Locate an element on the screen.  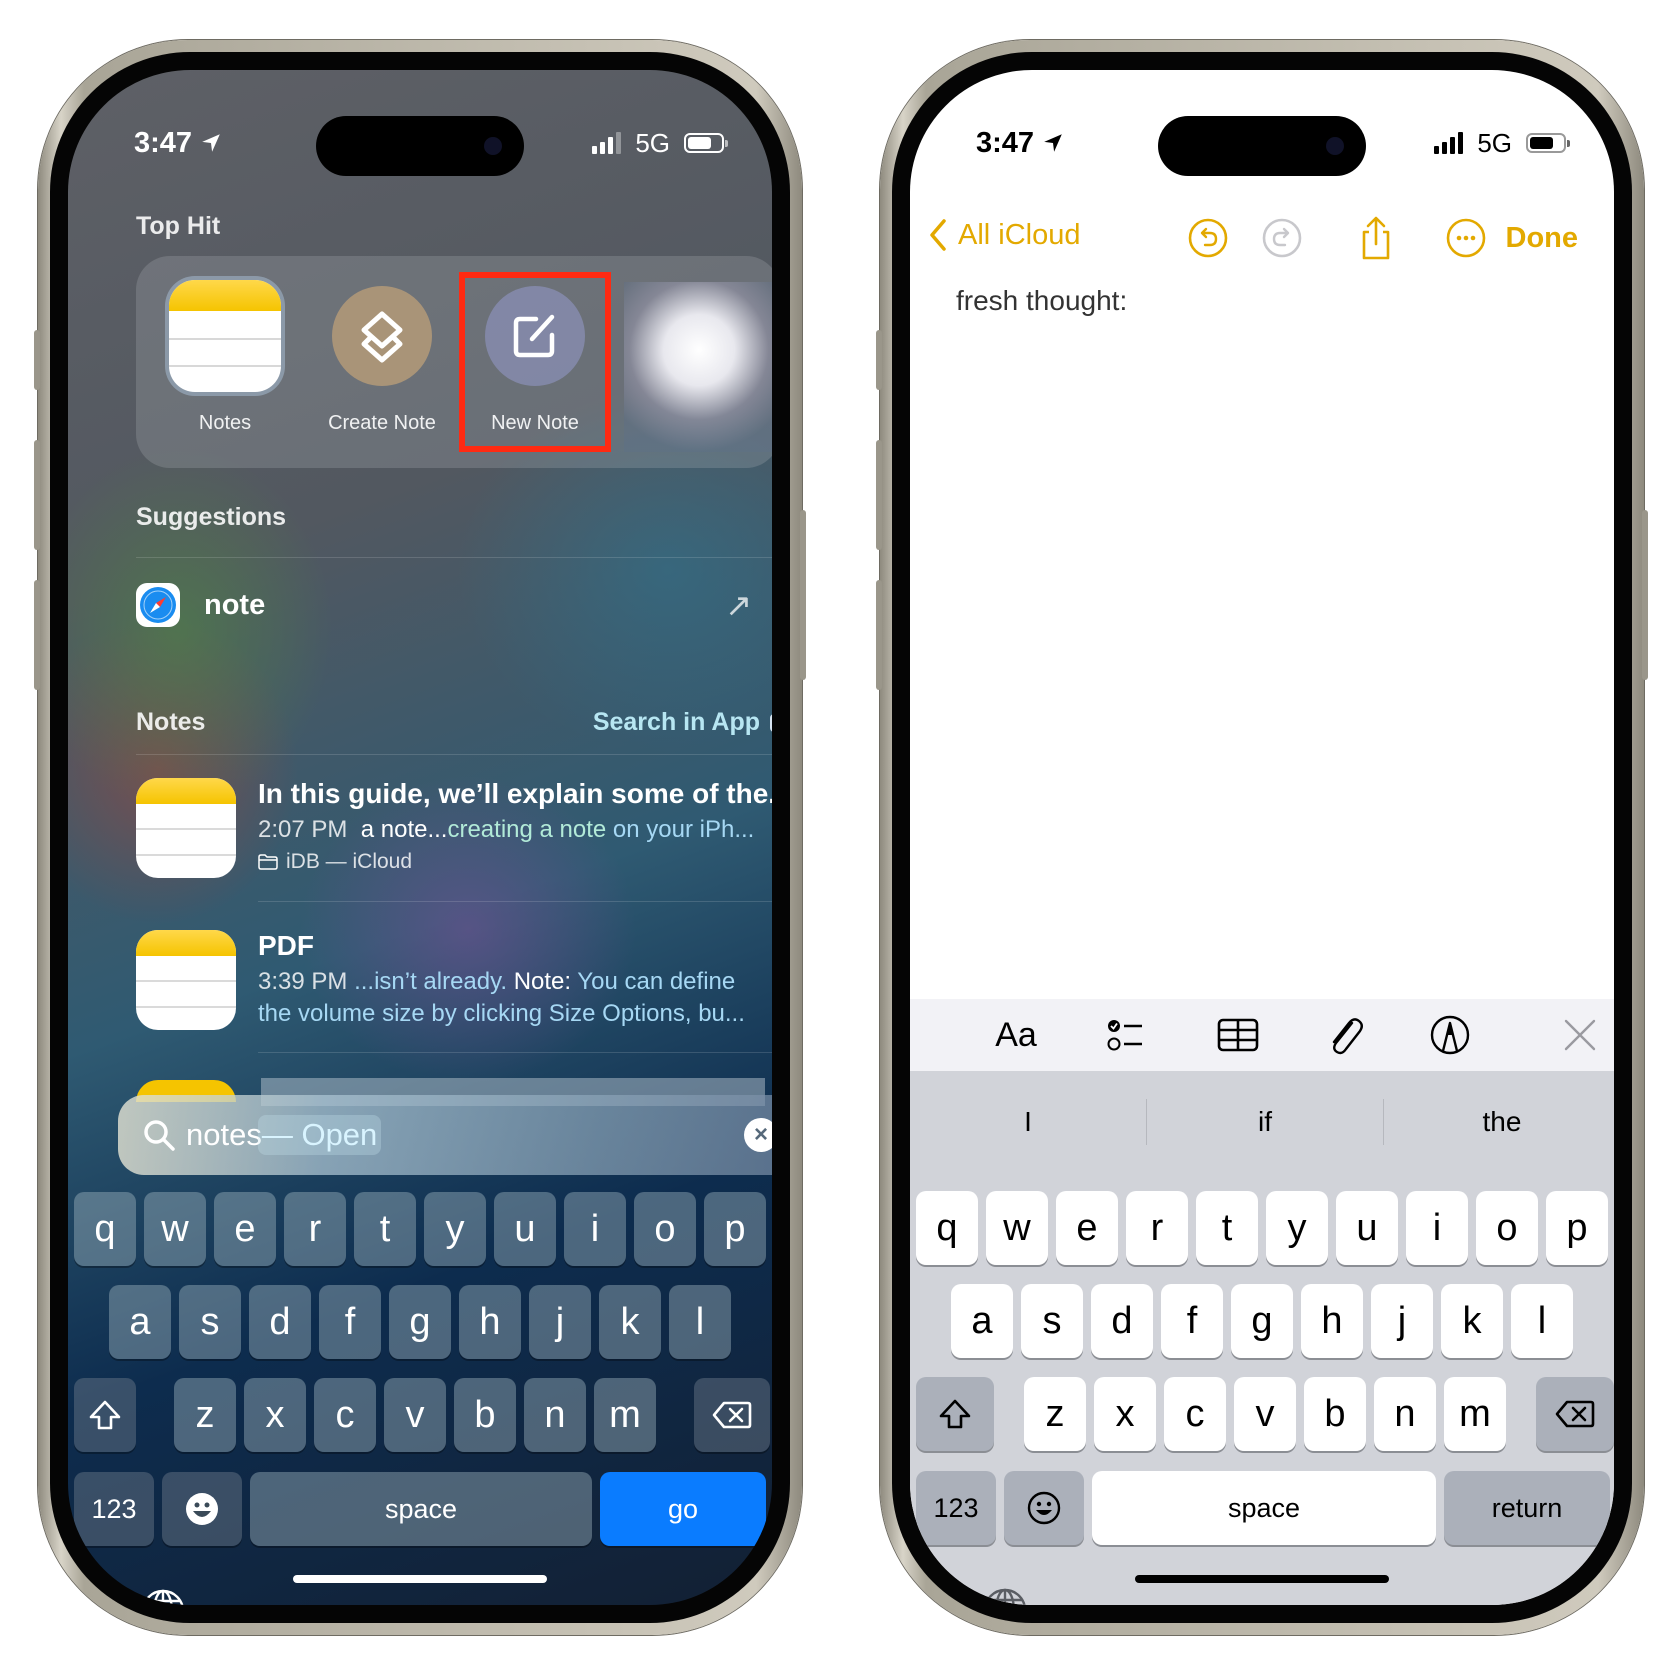
prediction-item: I is located at coordinates (1028, 1122).